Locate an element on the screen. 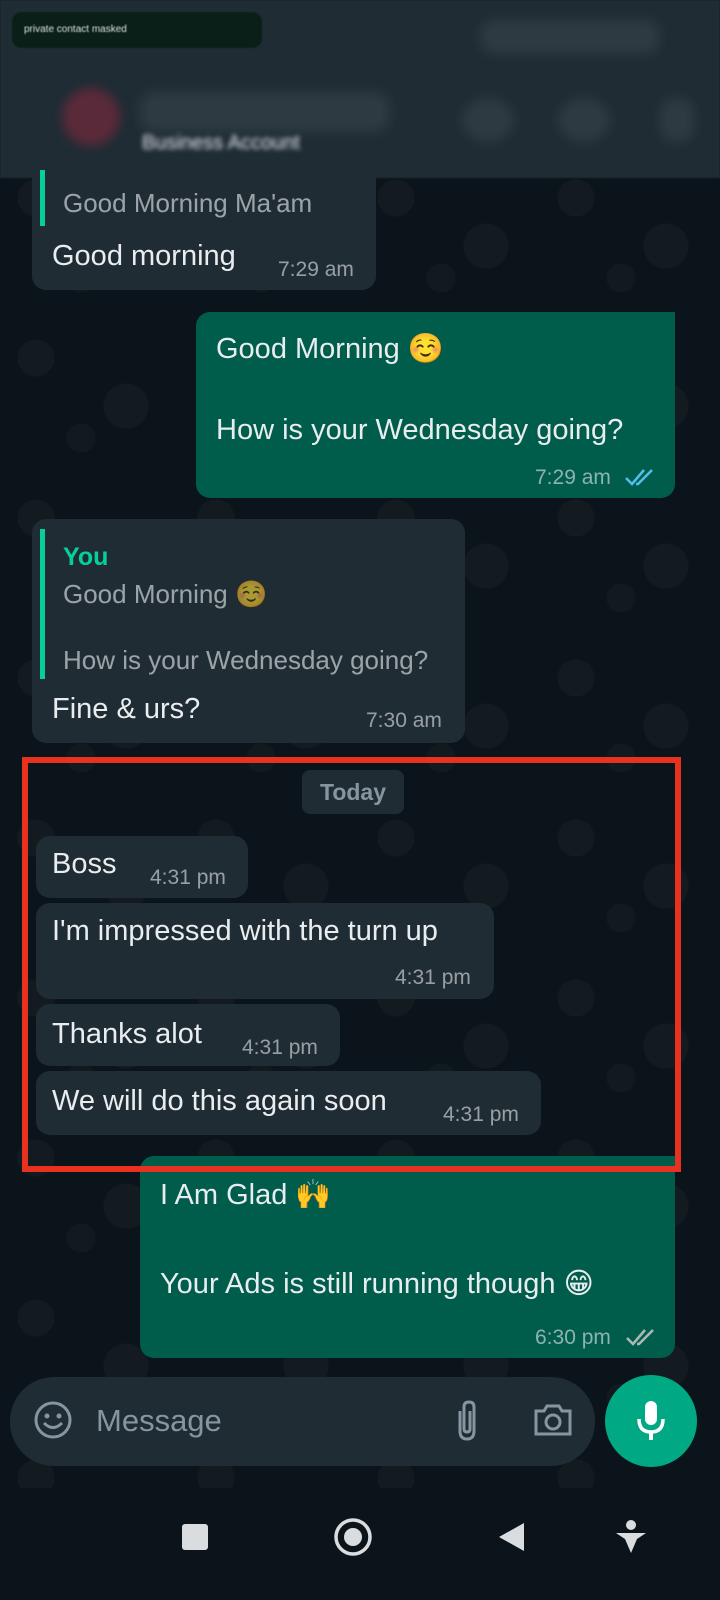 The image size is (720, 1600). message-text: Good morning is located at coordinates (144, 256).